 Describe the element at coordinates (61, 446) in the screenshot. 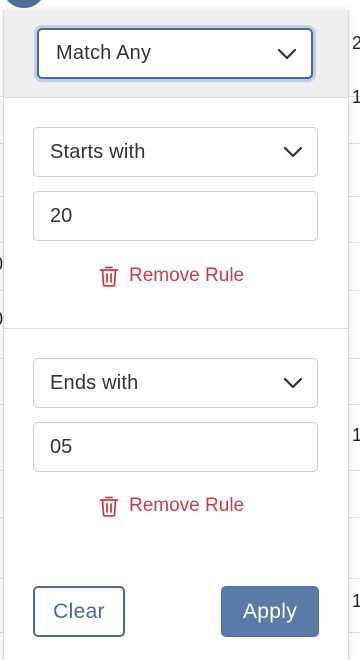

I see `rule-2-value-text: 05` at that location.